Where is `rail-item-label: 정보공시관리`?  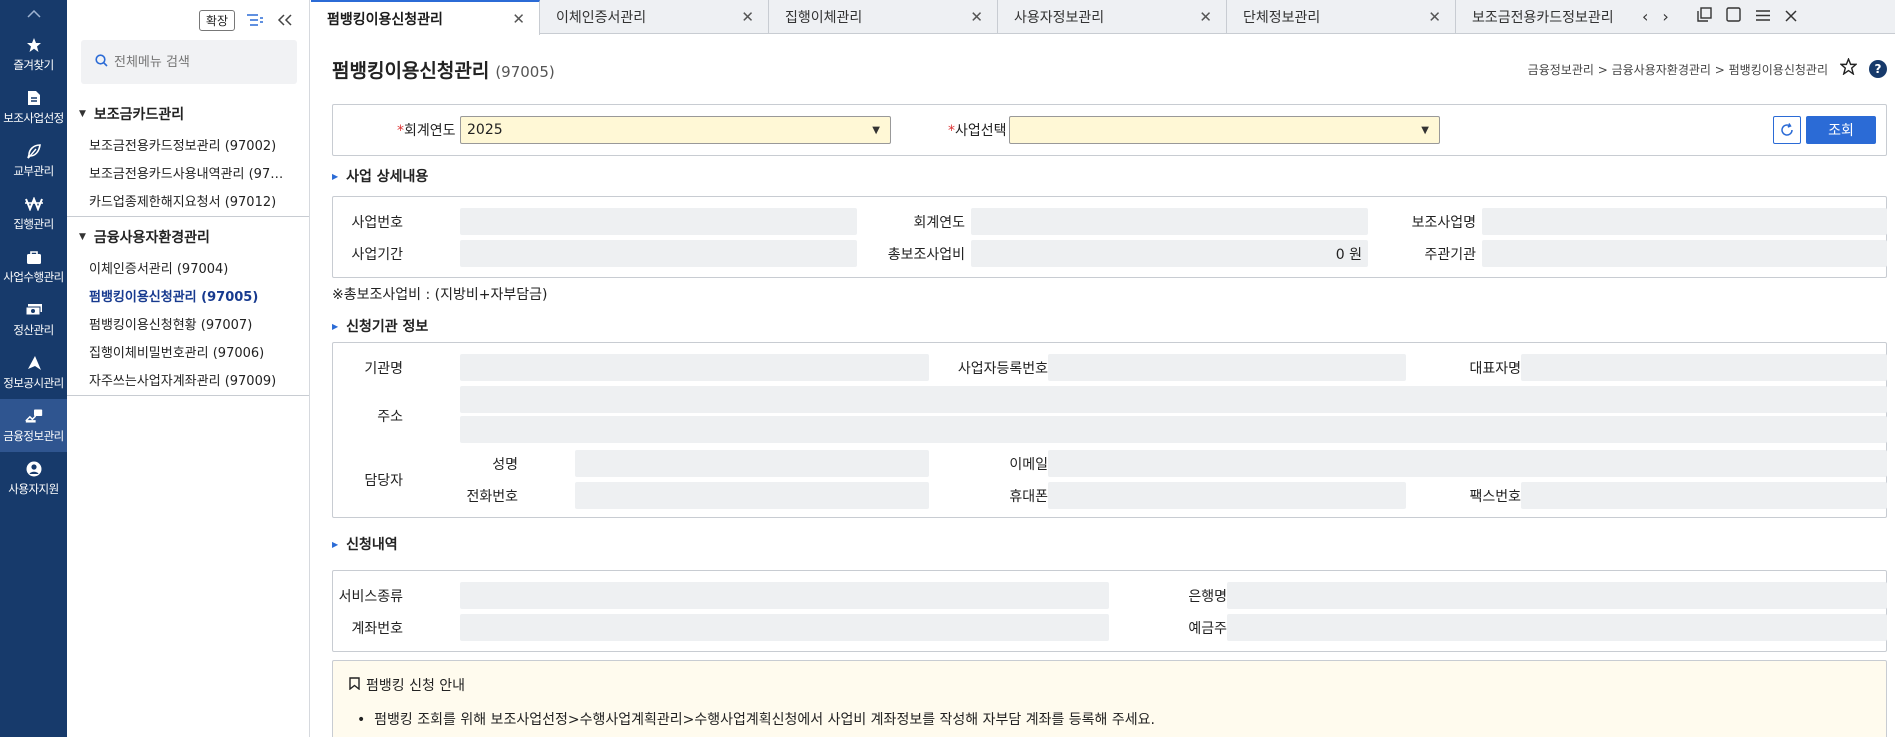 rail-item-label: 정보공시관리 is located at coordinates (33, 383).